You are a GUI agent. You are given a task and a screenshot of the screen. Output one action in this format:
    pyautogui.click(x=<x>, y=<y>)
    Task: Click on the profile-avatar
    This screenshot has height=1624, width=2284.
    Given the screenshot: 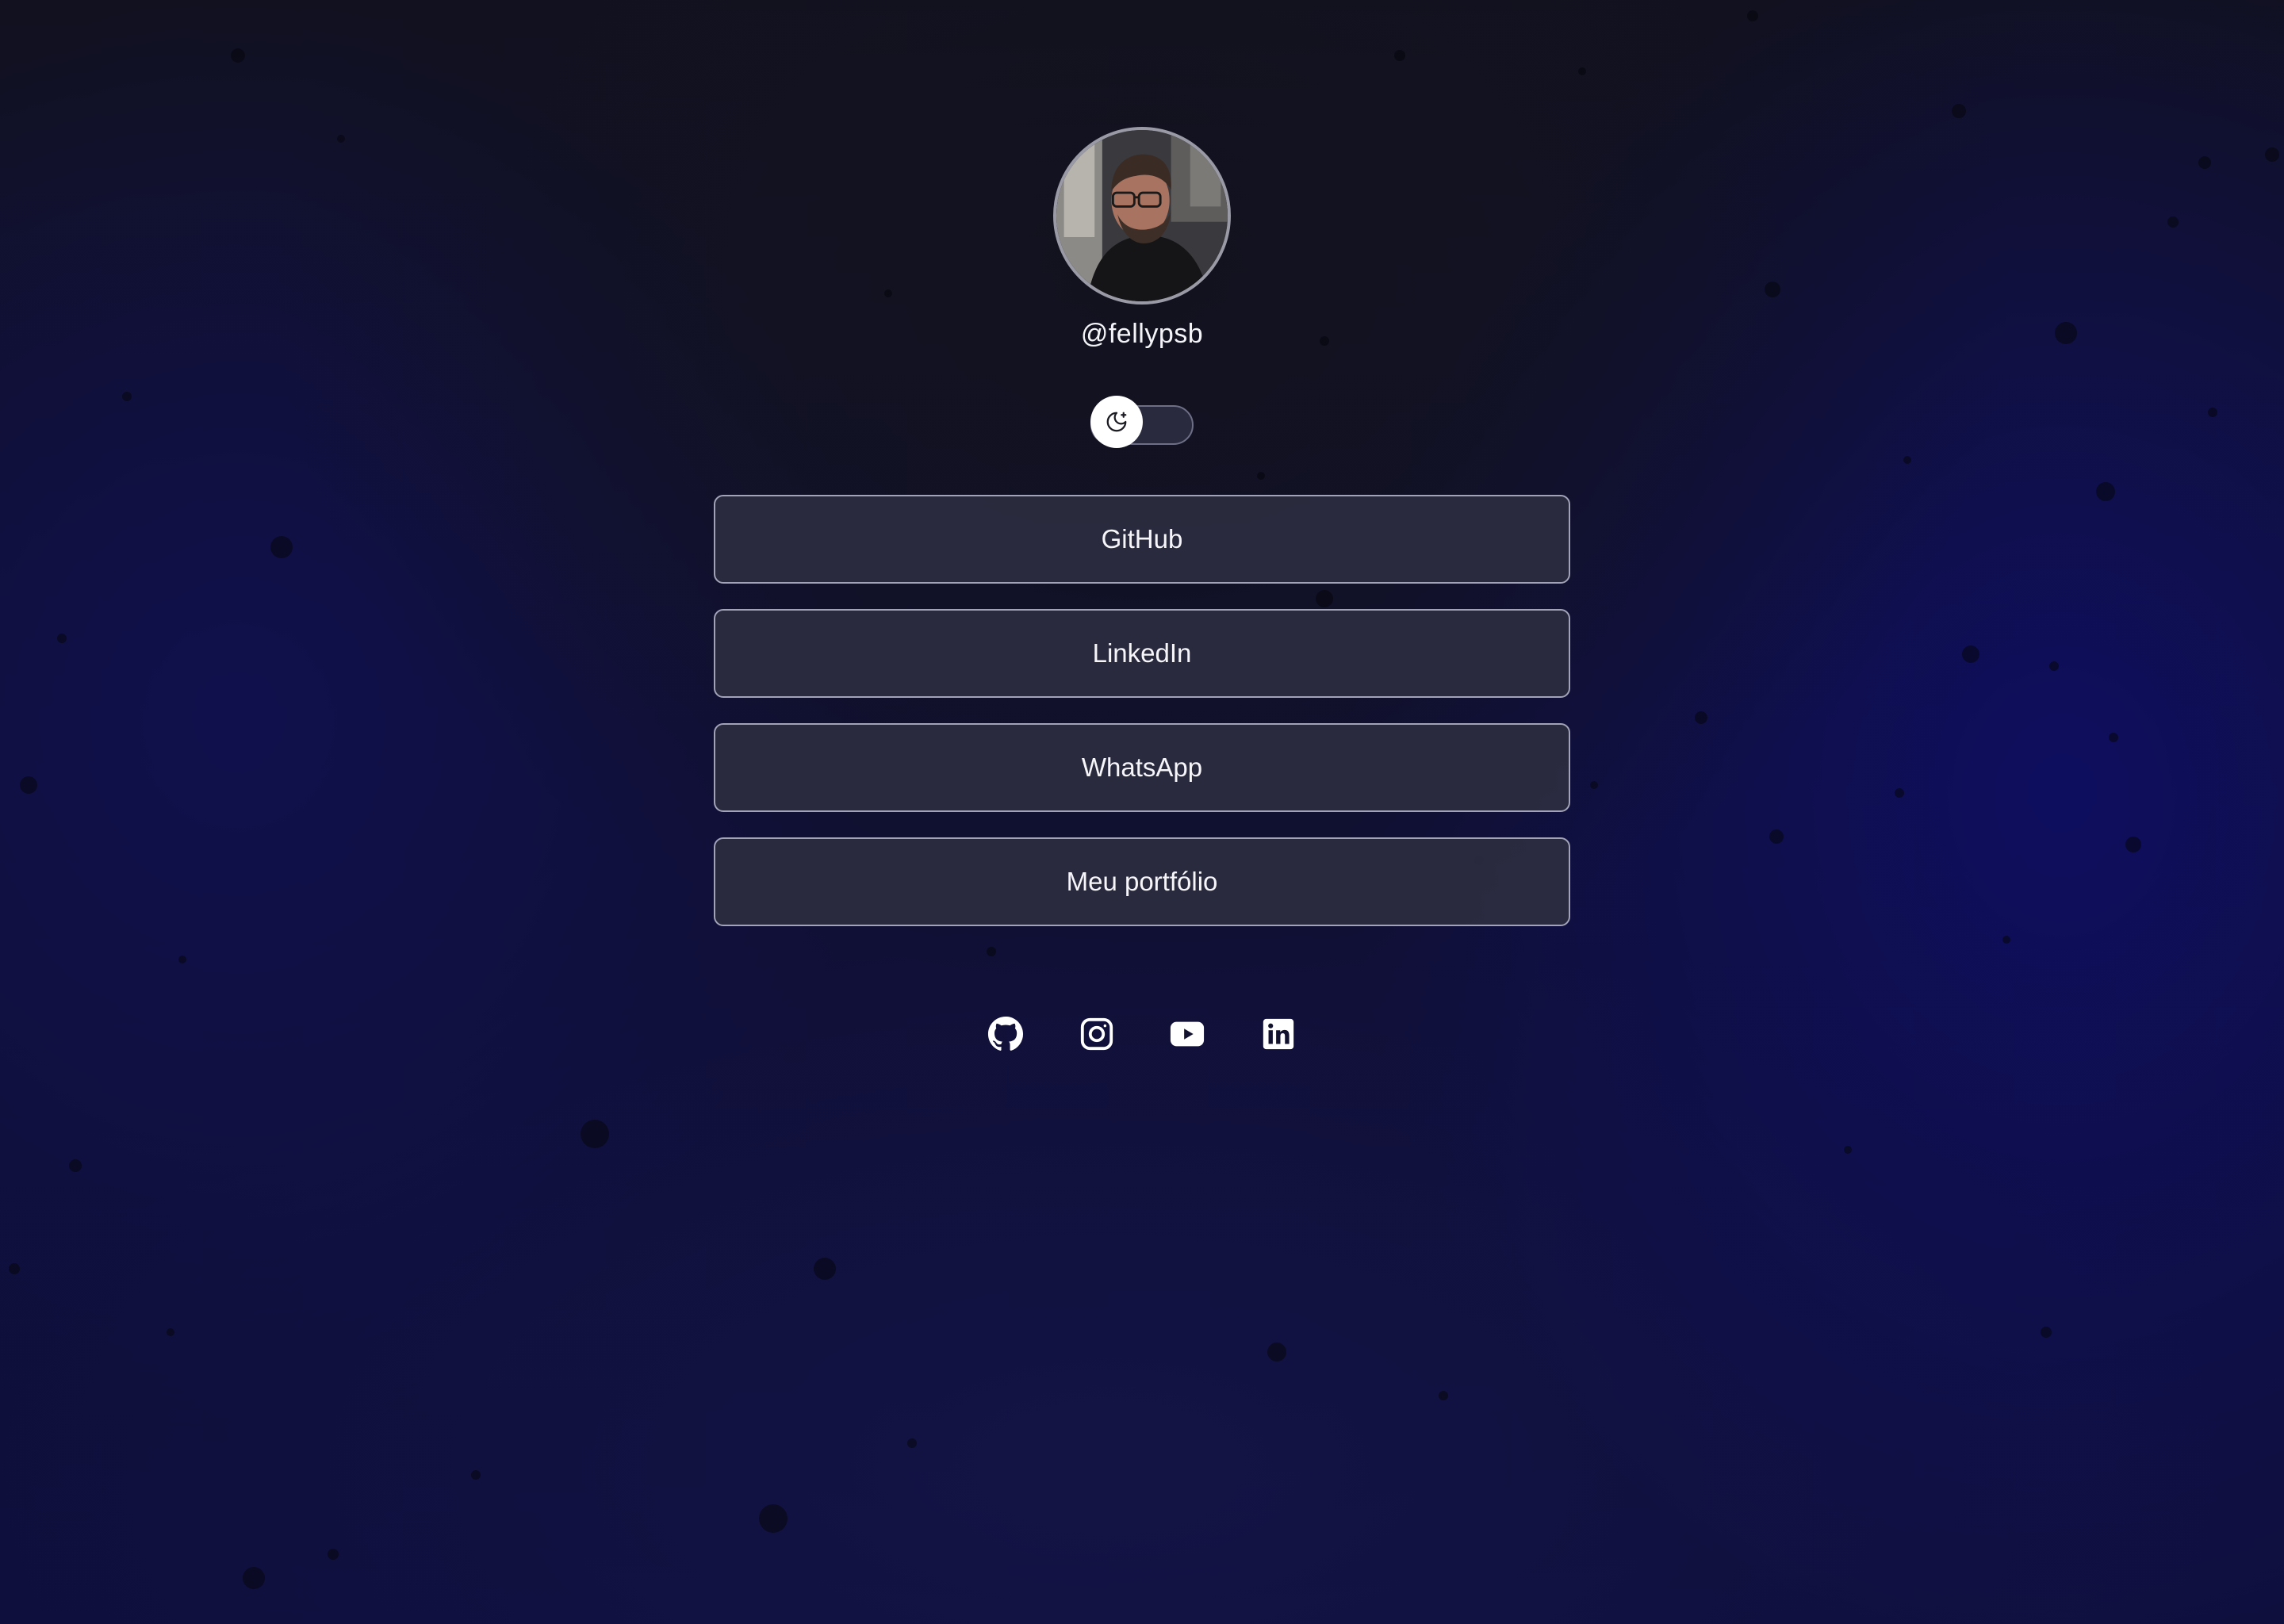 What is the action you would take?
    pyautogui.click(x=1142, y=215)
    